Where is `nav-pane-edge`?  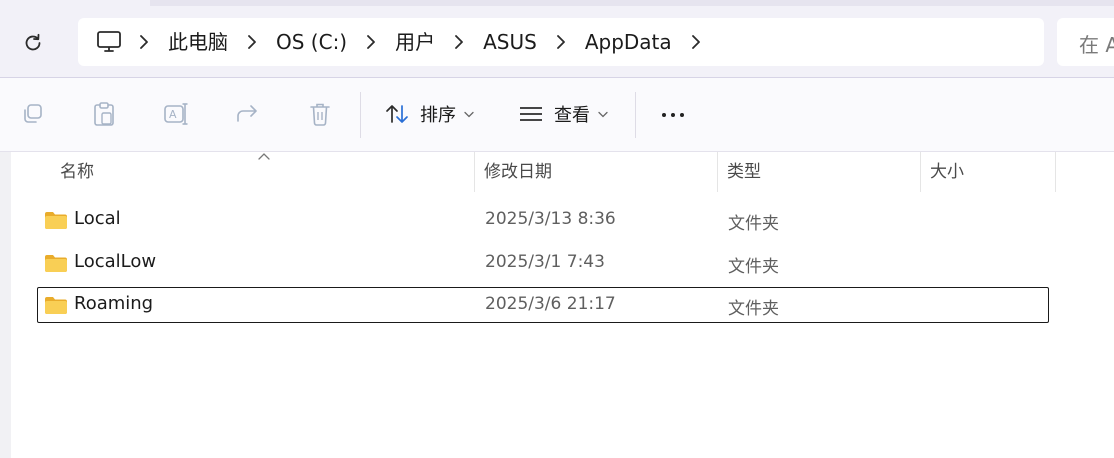 nav-pane-edge is located at coordinates (5, 305).